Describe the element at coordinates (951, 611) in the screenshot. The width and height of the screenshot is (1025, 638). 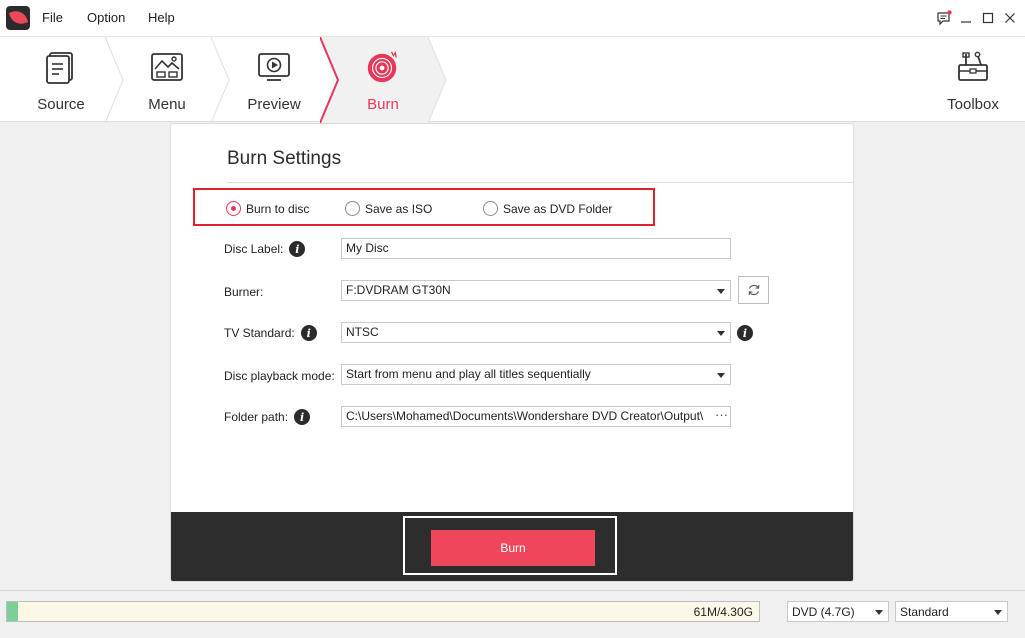
I see `quality-select: Standard` at that location.